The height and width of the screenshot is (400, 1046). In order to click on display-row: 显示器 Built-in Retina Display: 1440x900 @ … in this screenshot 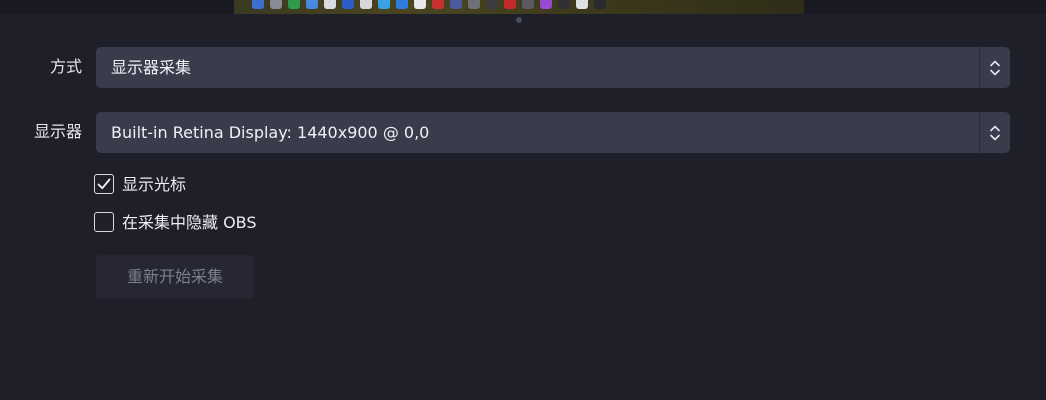, I will do `click(523, 133)`.